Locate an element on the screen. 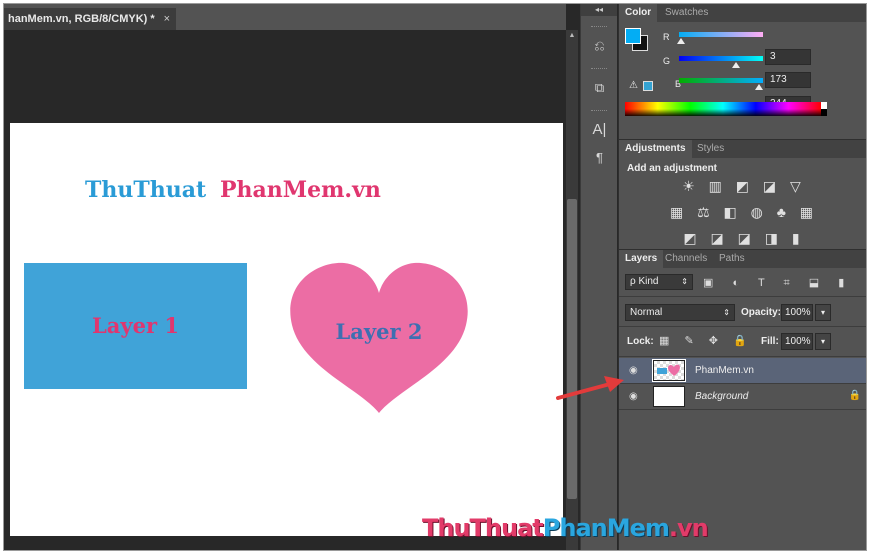 The width and height of the screenshot is (870, 554). scrollbar-thumb is located at coordinates (572, 349).